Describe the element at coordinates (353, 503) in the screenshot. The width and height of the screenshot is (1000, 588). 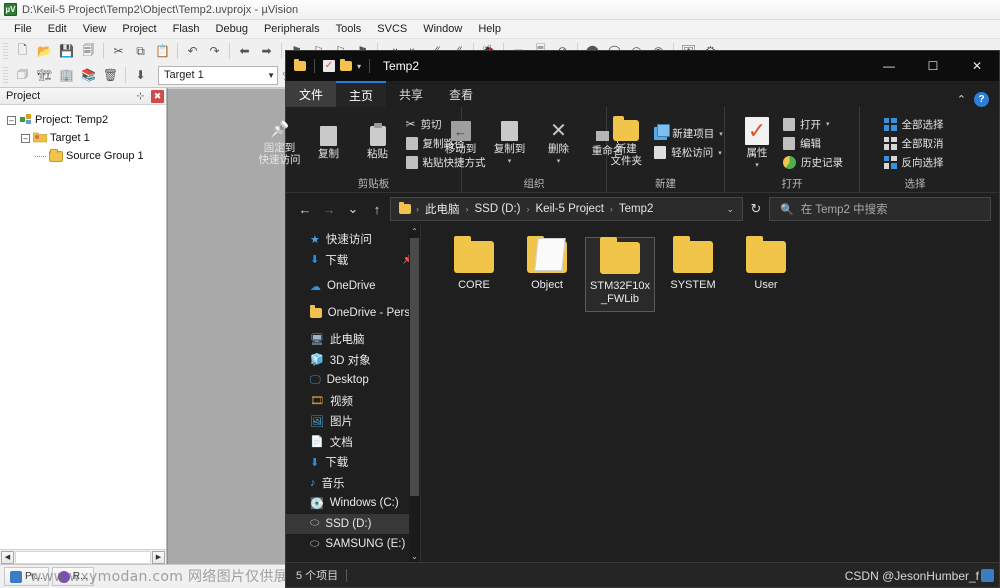
I see `nav-item-windows-c: 💽 Windows (C:)` at that location.